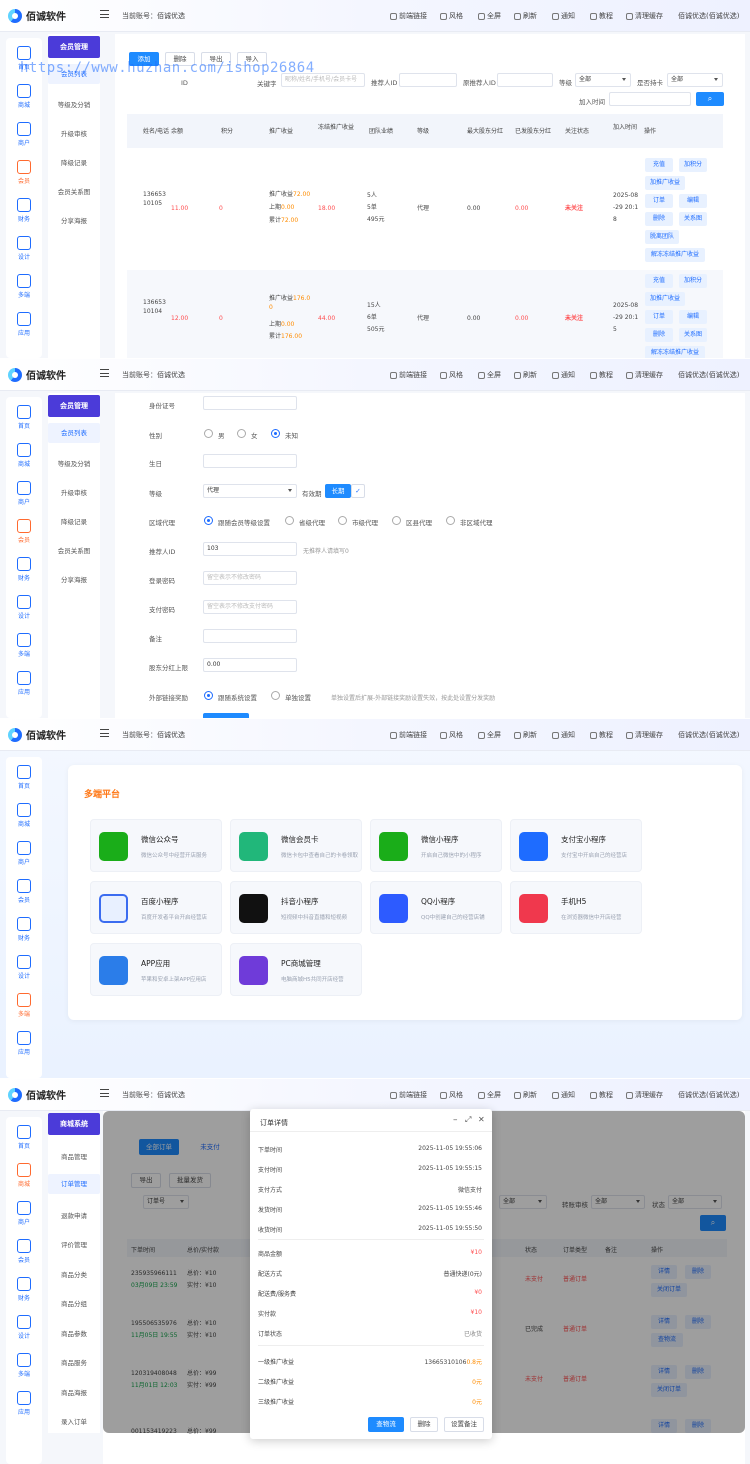 This screenshot has height=1464, width=750. I want to click on ext-custom-radio, so click(275, 695).